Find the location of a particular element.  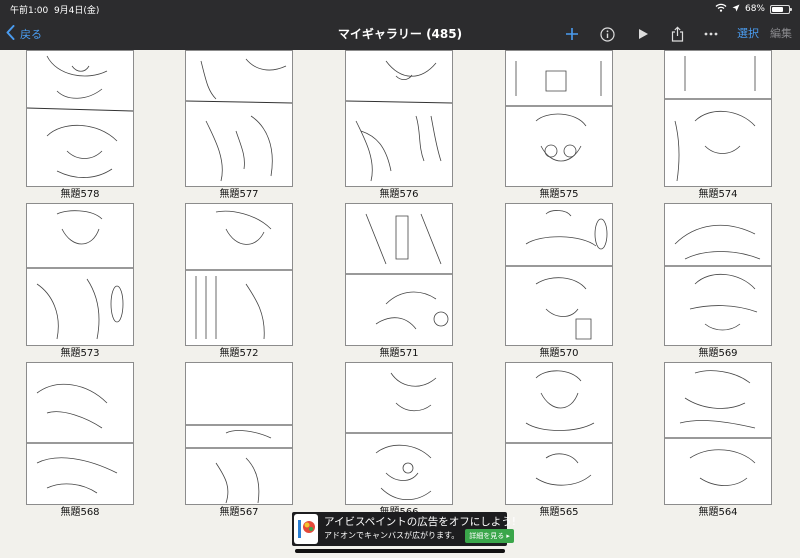

artwork-title: 無題573 is located at coordinates (80, 353).